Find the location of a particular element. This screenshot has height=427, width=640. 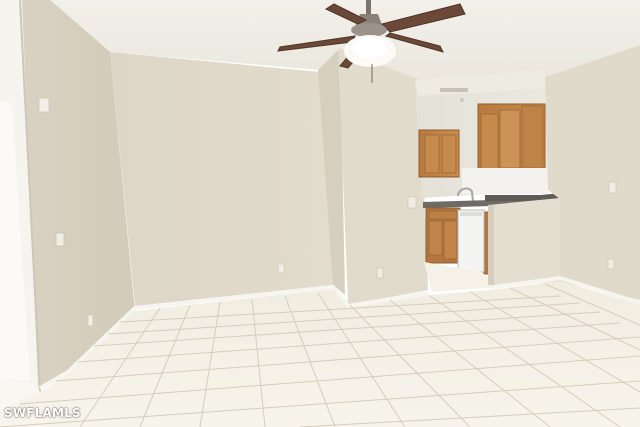

upper-cabinet-right is located at coordinates (511, 137).